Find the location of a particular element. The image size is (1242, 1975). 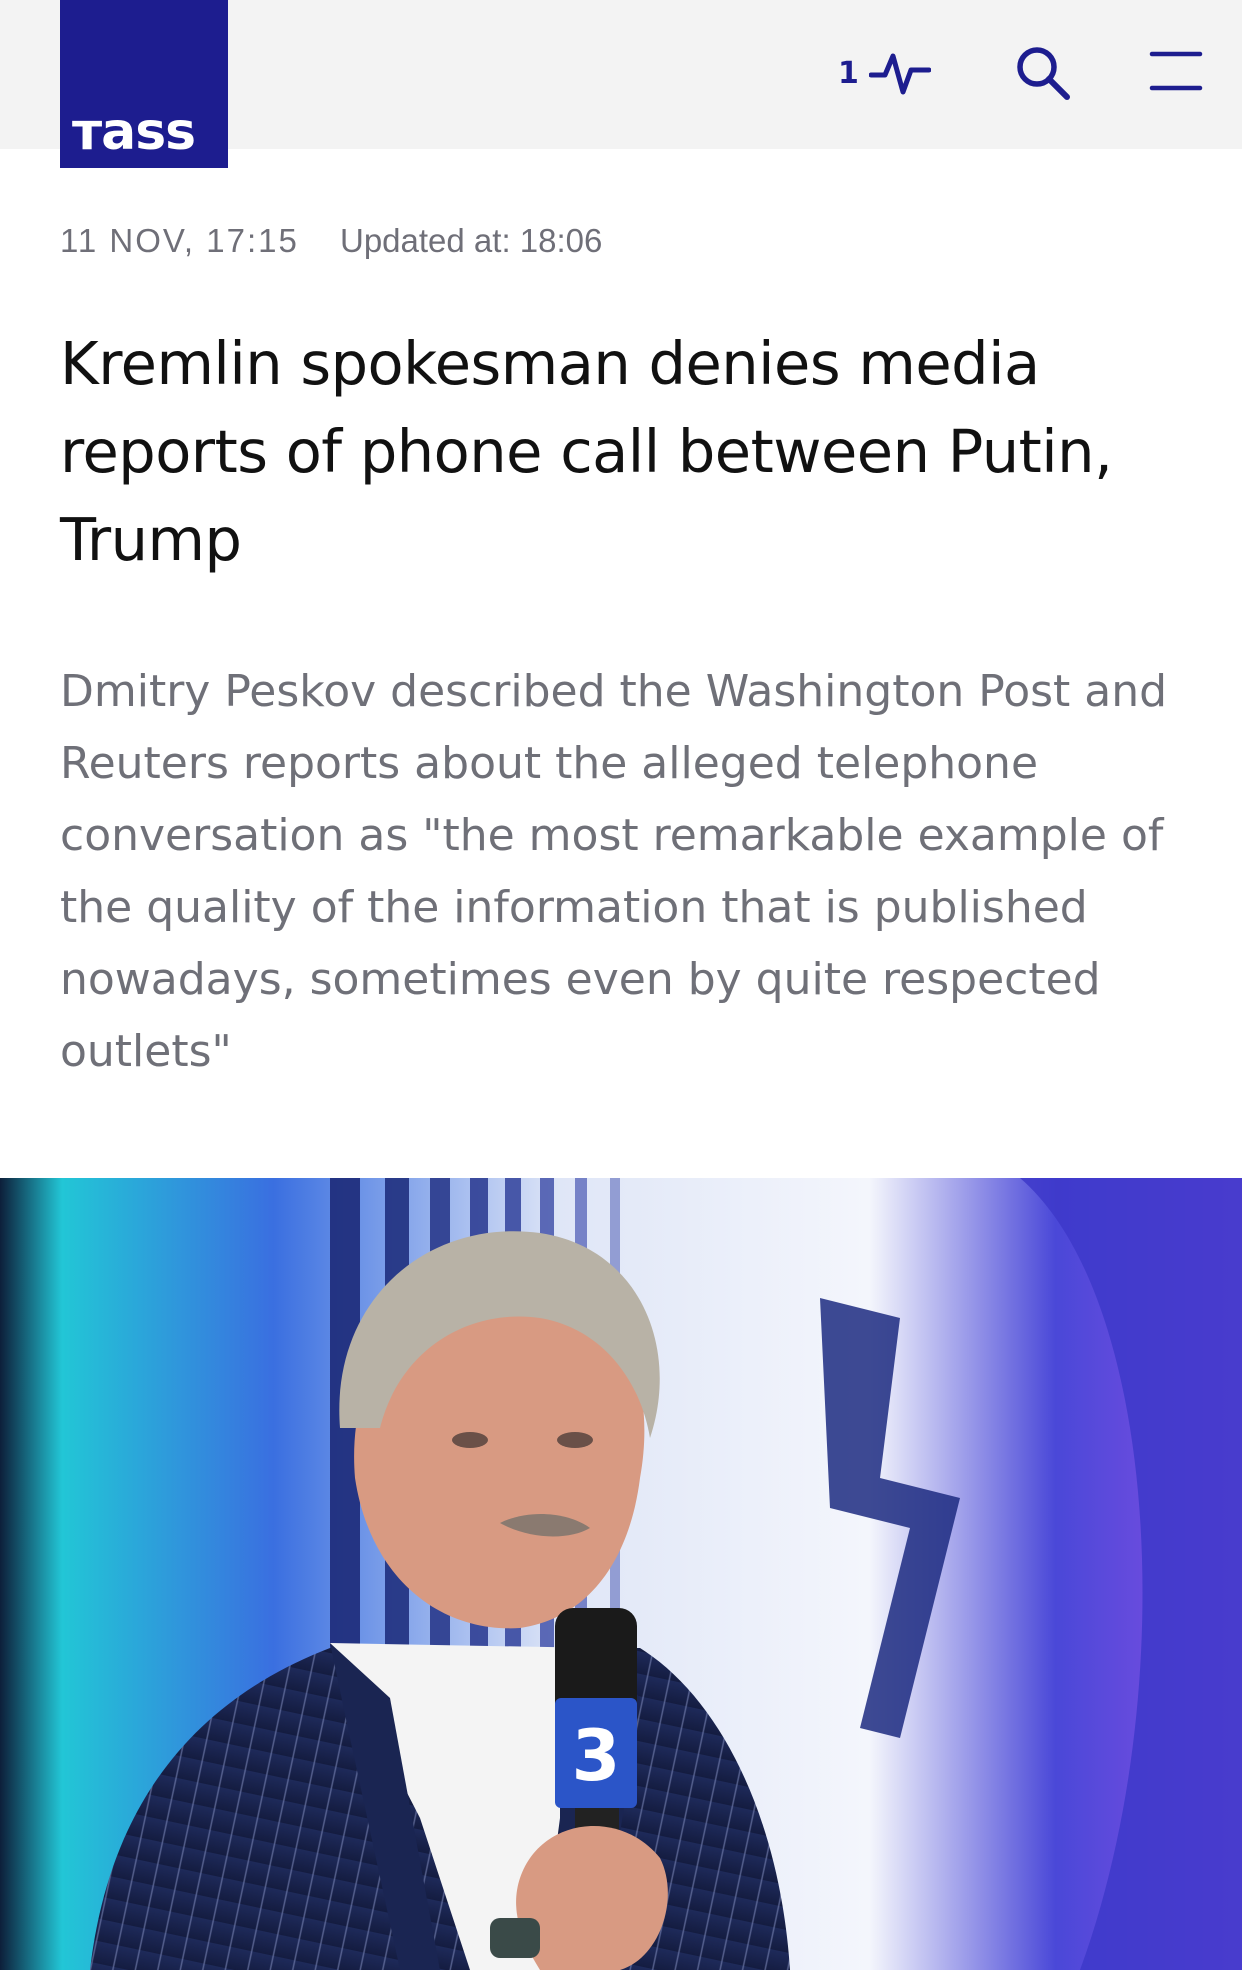

tass-logo: тass is located at coordinates (144, 84).